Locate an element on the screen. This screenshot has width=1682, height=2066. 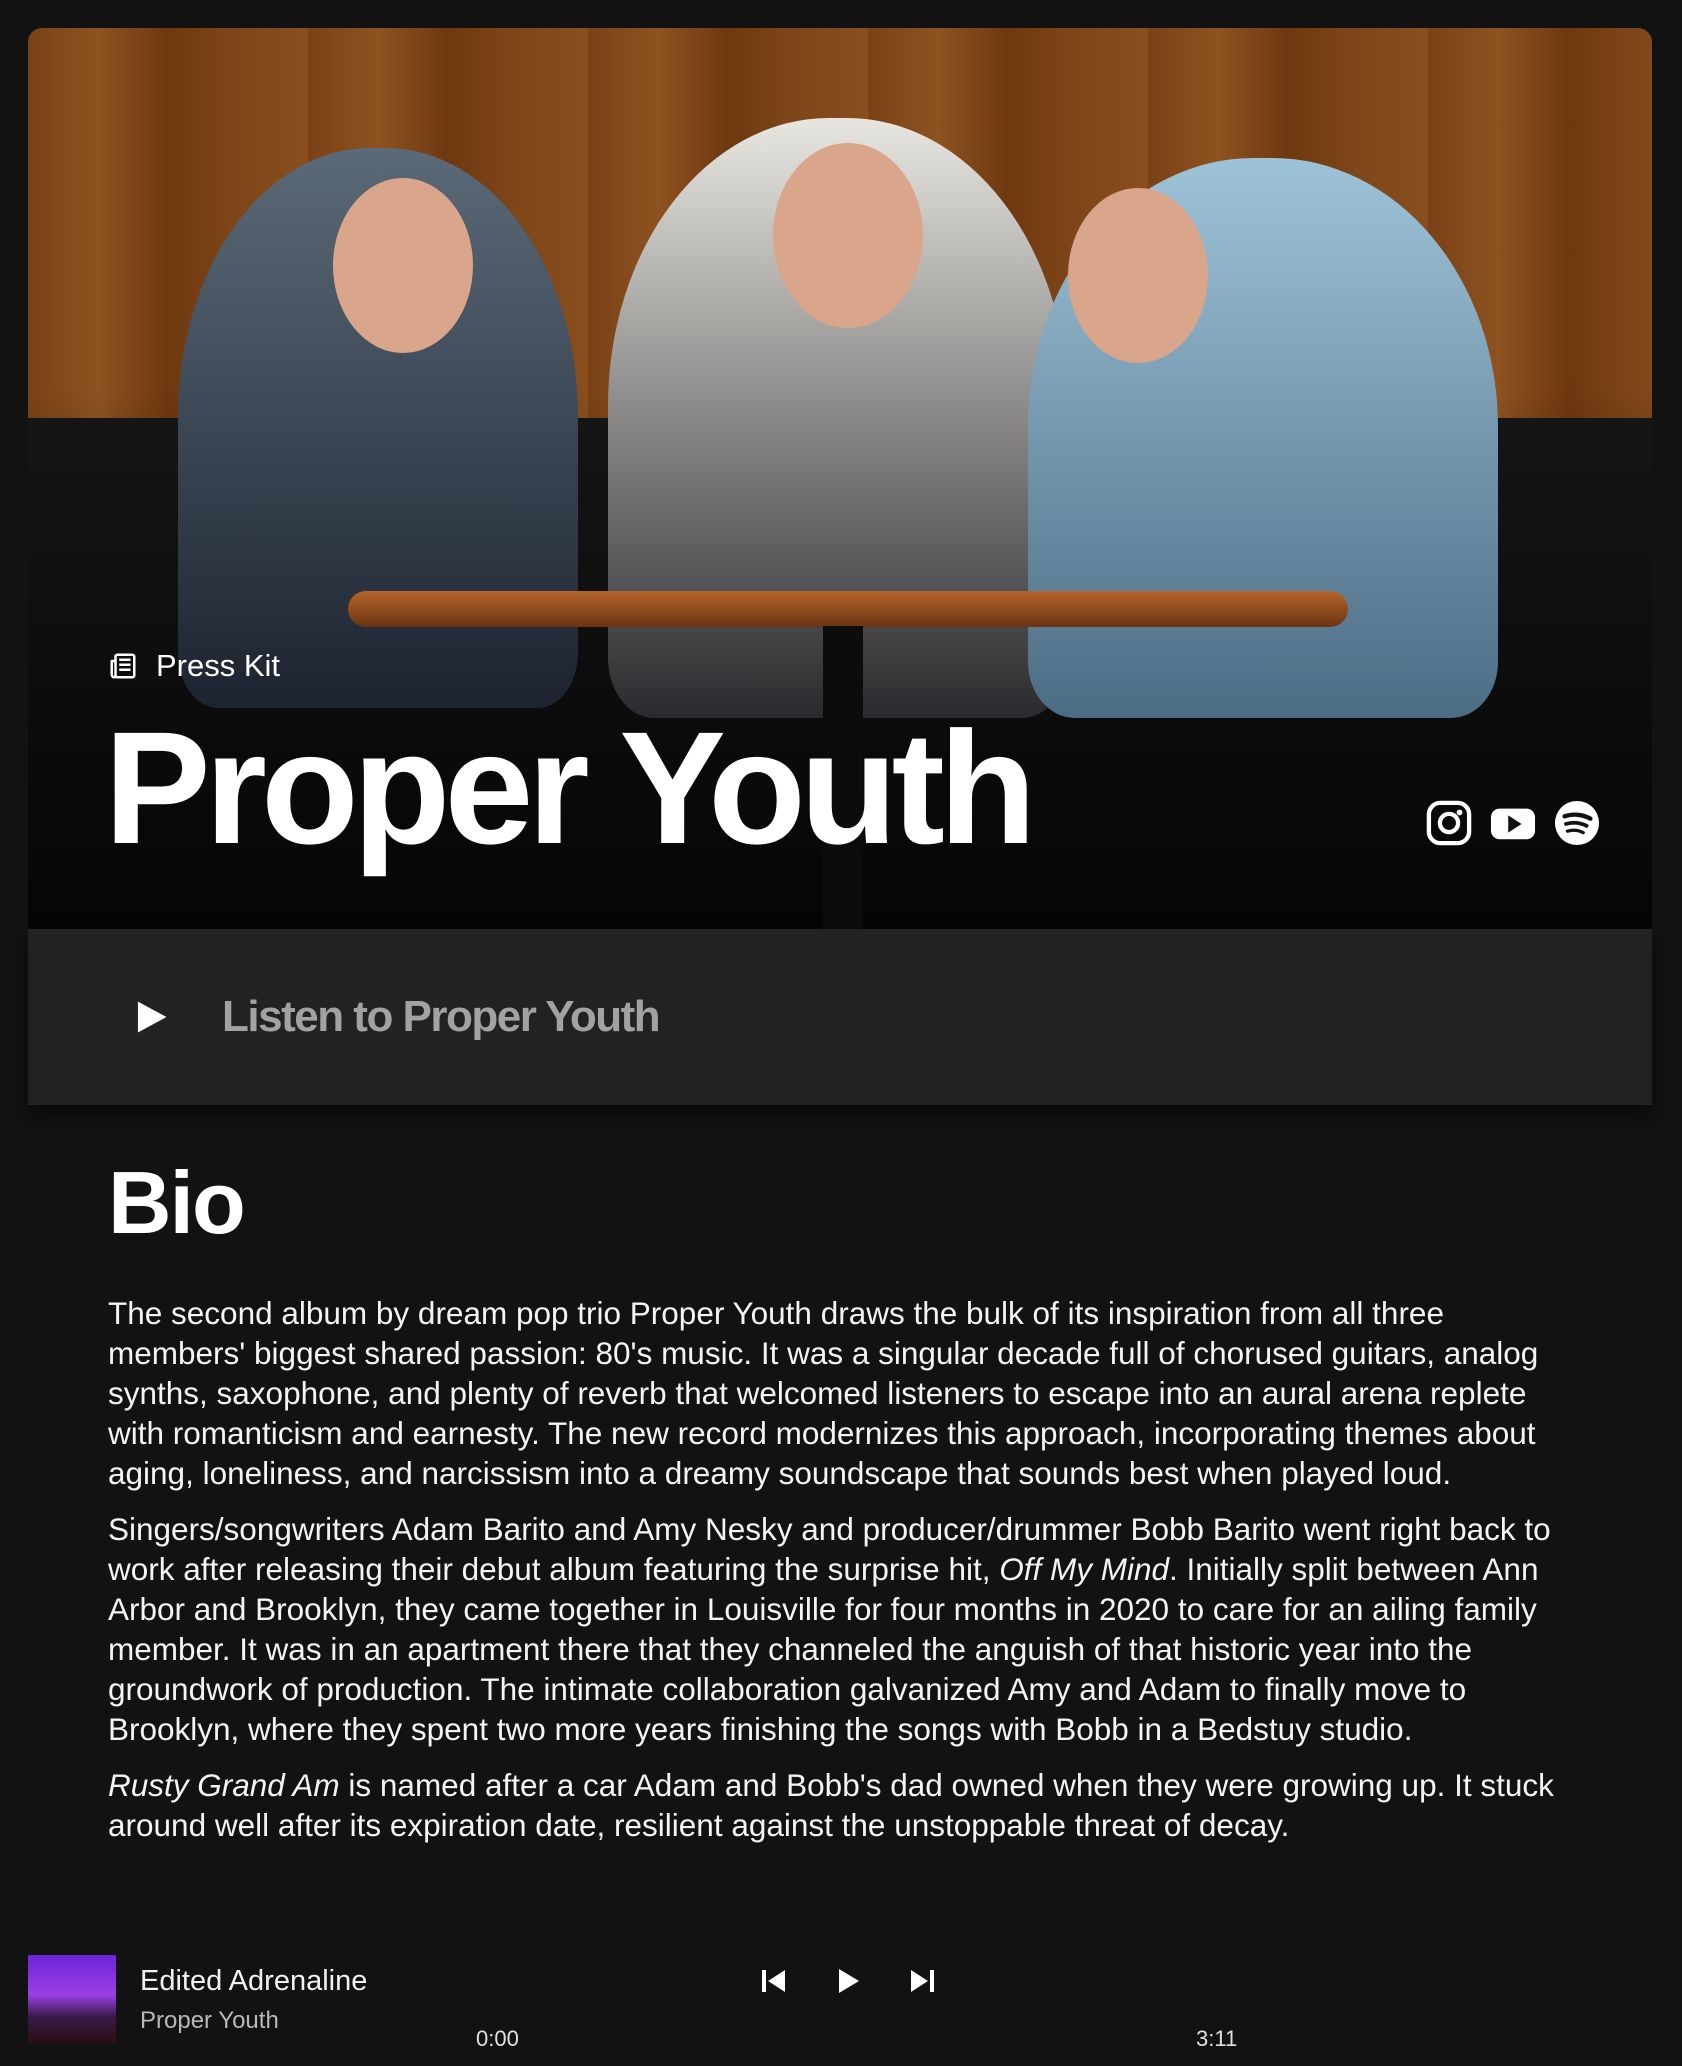
time-total: 3:11 is located at coordinates (1217, 2038).